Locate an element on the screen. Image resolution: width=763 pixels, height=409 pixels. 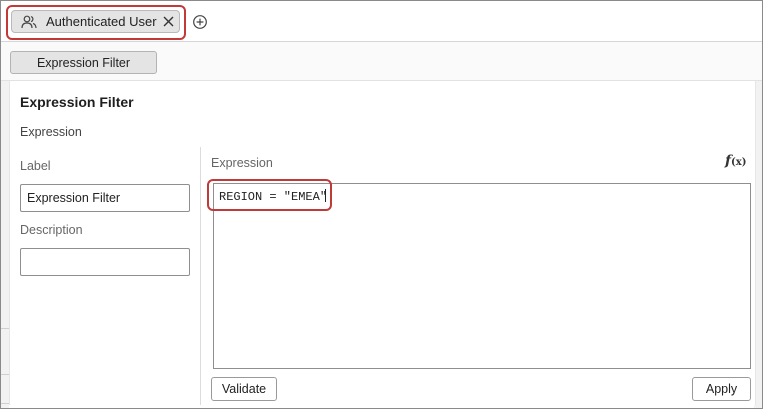
expression-field-label: Expression is located at coordinates (242, 163).